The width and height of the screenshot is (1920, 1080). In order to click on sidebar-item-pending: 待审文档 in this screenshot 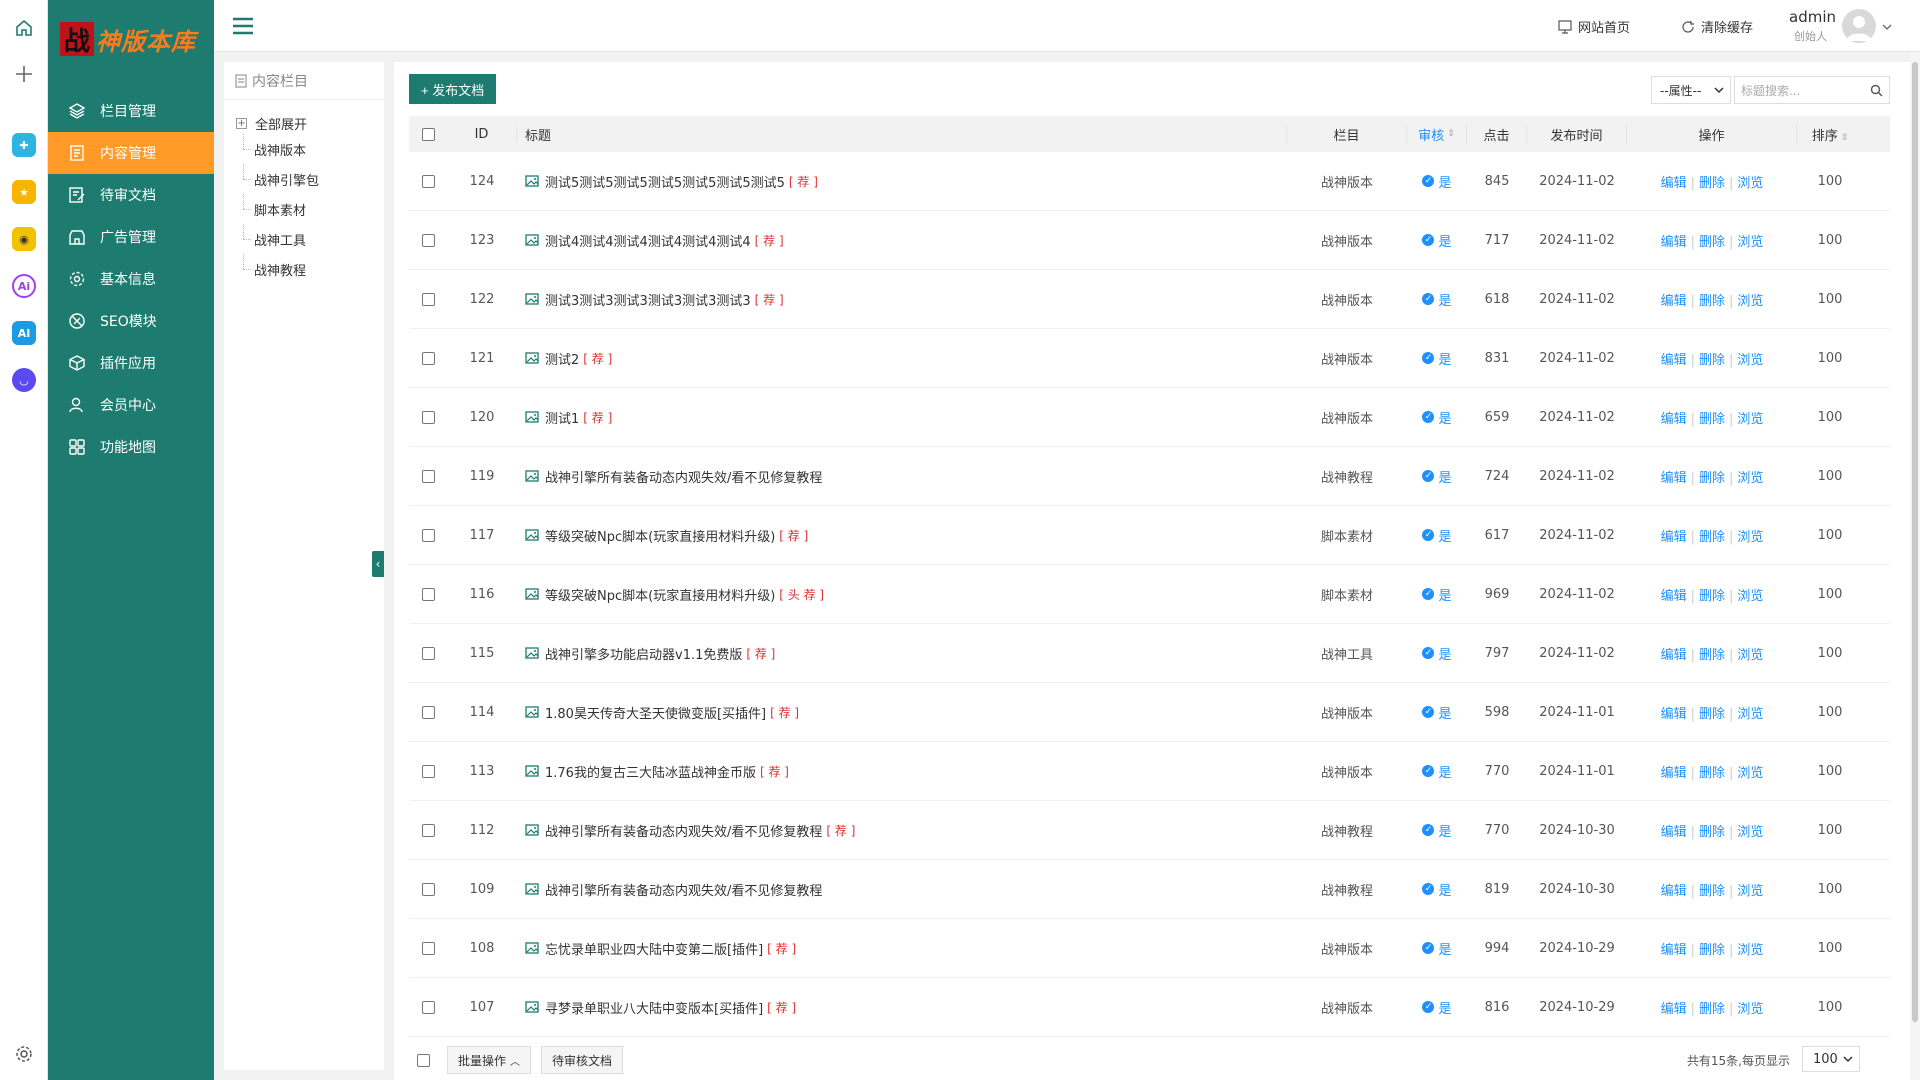, I will do `click(131, 195)`.